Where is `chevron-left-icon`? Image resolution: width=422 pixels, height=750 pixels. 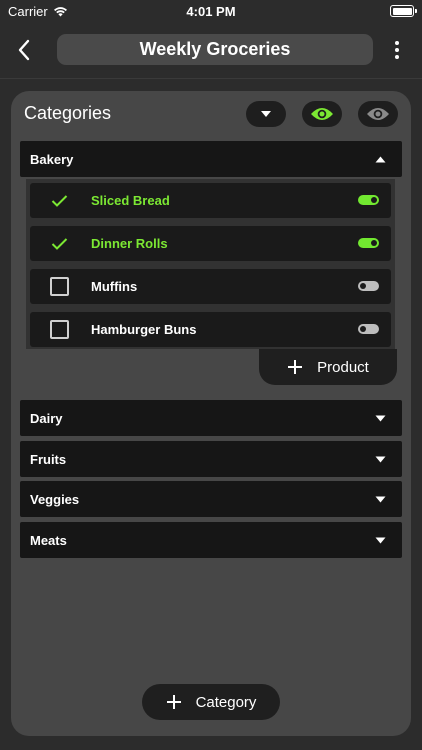 chevron-left-icon is located at coordinates (24, 50).